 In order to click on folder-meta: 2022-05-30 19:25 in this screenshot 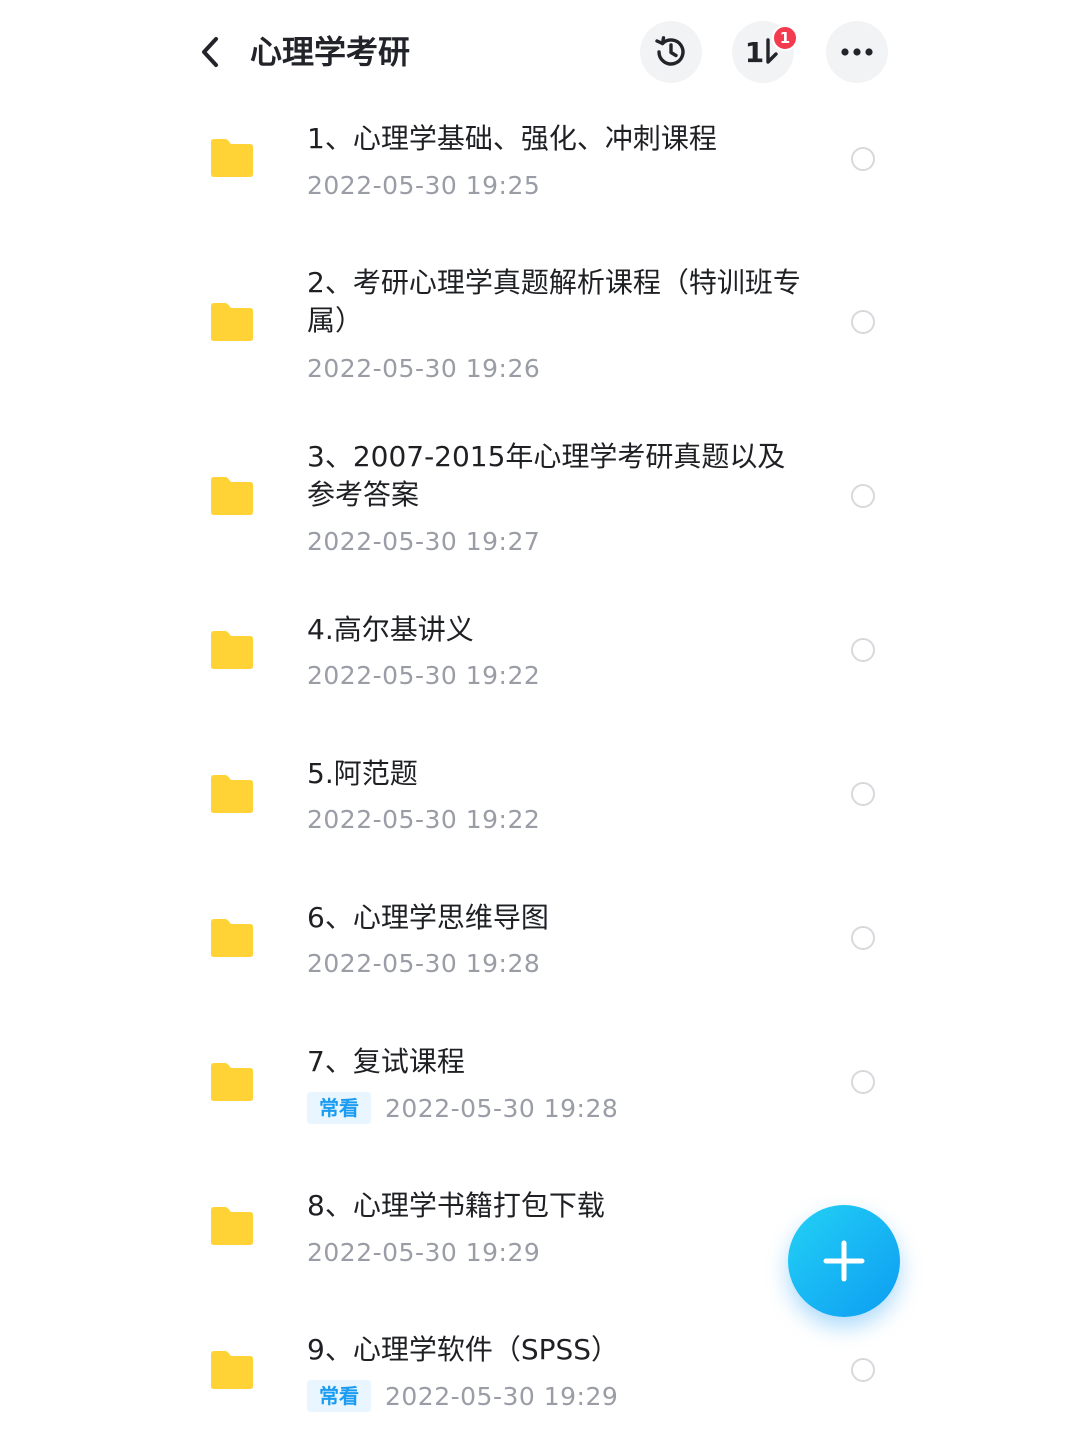, I will do `click(423, 185)`.